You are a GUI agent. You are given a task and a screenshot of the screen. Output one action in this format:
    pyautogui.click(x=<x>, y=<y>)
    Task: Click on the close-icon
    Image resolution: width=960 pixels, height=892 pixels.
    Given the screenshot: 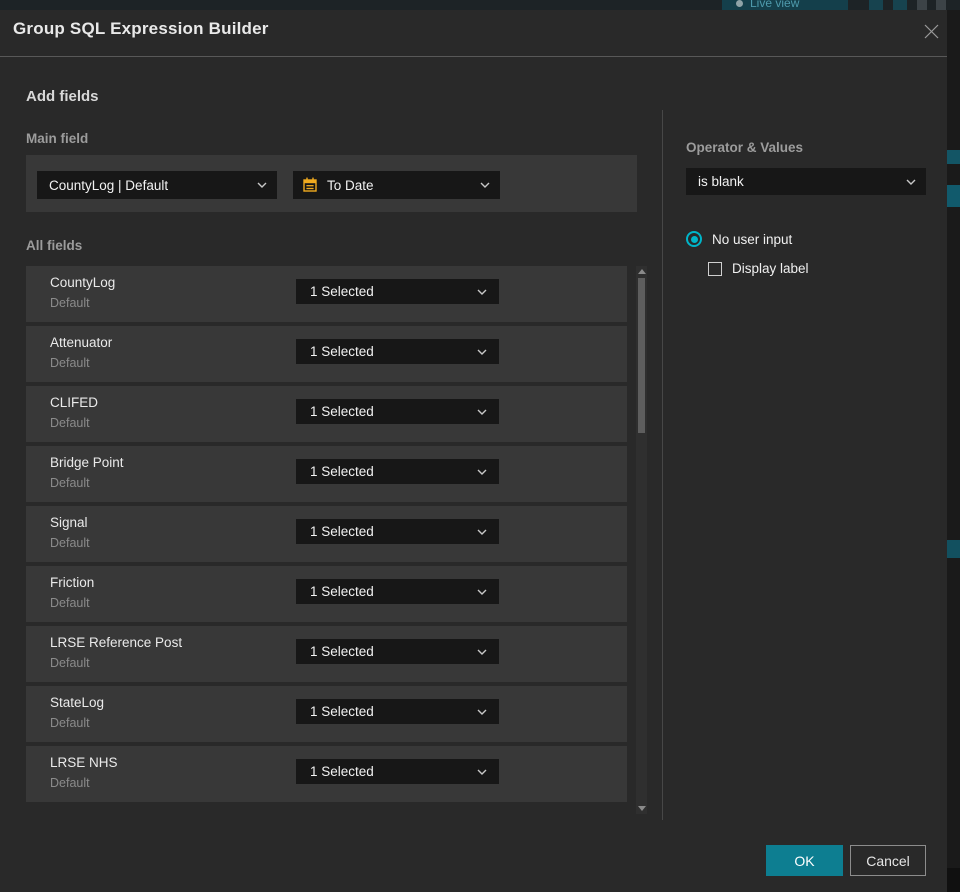 What is the action you would take?
    pyautogui.click(x=931, y=31)
    